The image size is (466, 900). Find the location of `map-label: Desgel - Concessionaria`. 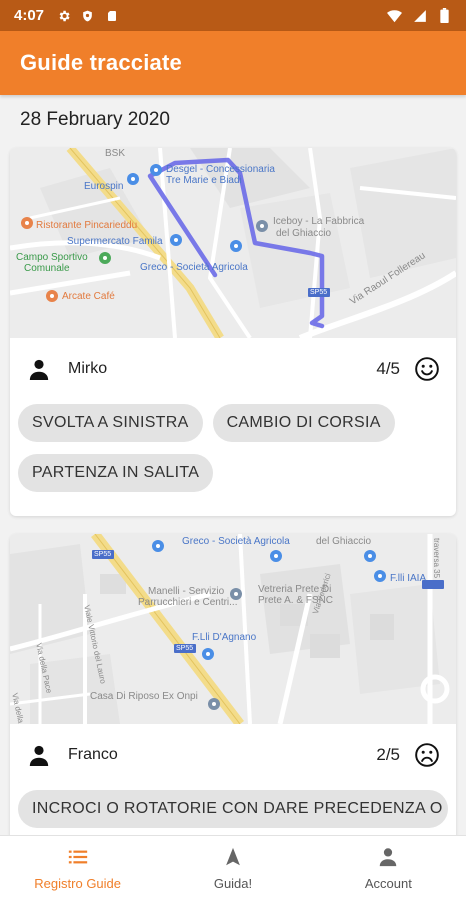

map-label: Desgel - Concessionaria is located at coordinates (220, 169).